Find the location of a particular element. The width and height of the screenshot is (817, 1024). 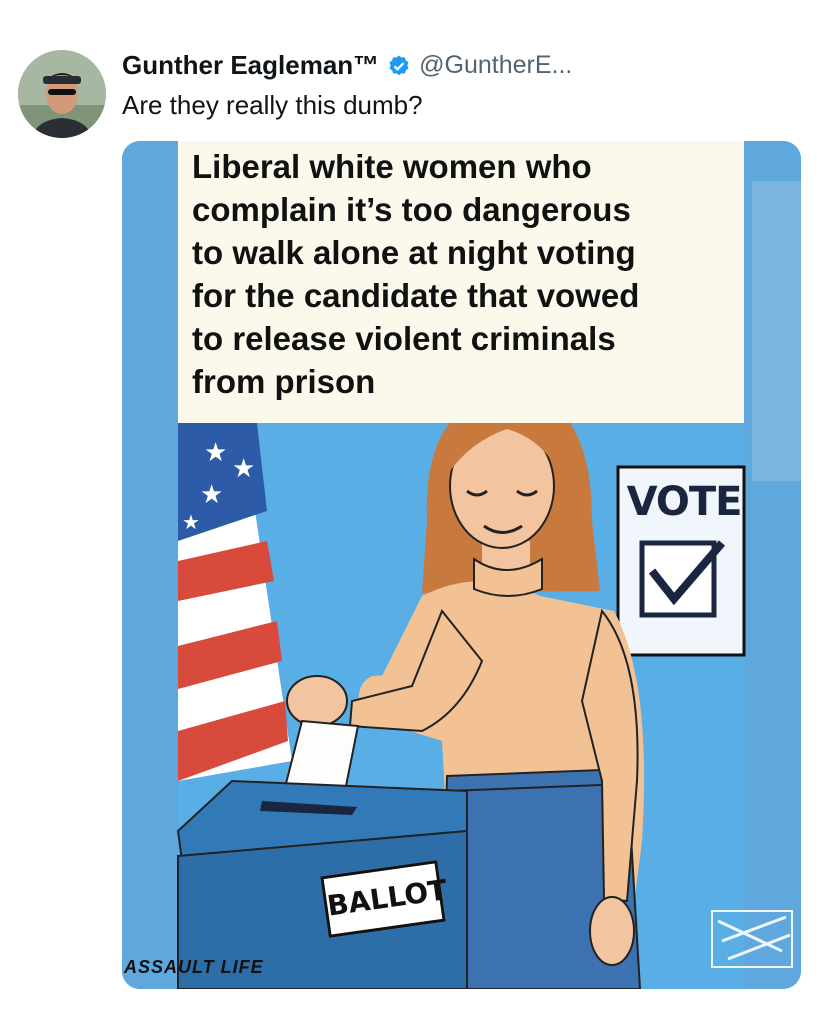

verified-badge-icon is located at coordinates (399, 65).